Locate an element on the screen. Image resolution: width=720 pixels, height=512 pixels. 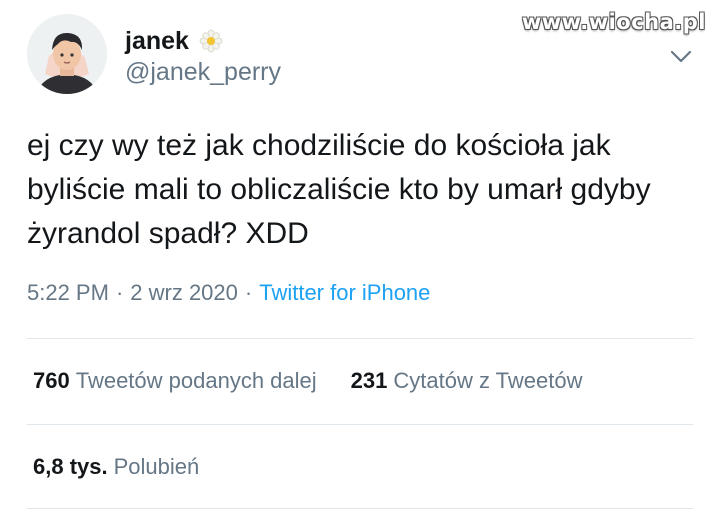
avatar is located at coordinates (67, 54).